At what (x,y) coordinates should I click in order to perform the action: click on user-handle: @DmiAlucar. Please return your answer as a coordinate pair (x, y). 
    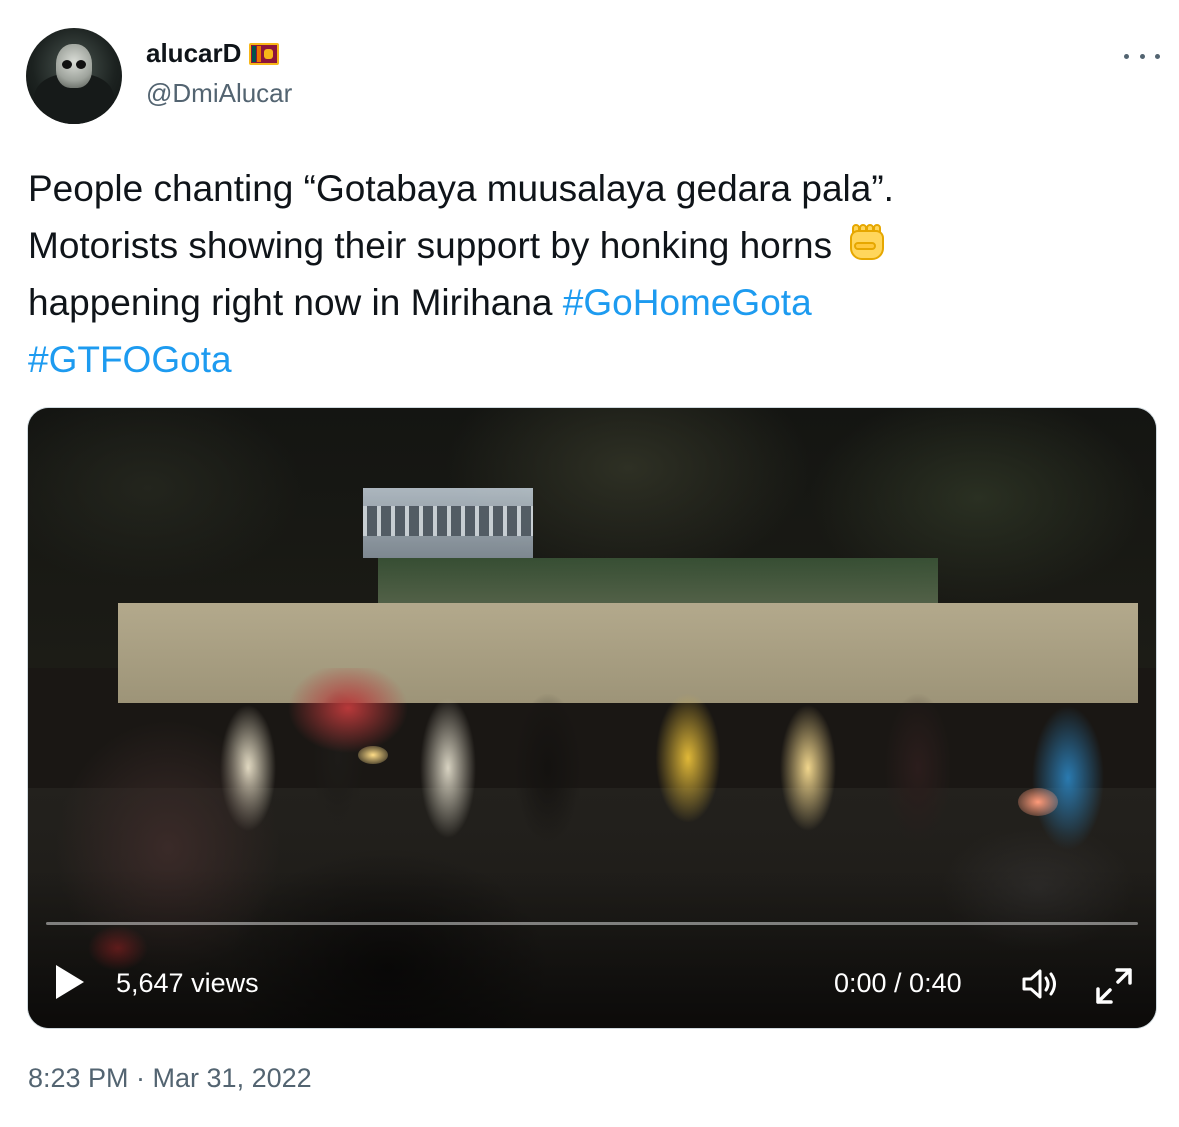
    Looking at the image, I should click on (219, 93).